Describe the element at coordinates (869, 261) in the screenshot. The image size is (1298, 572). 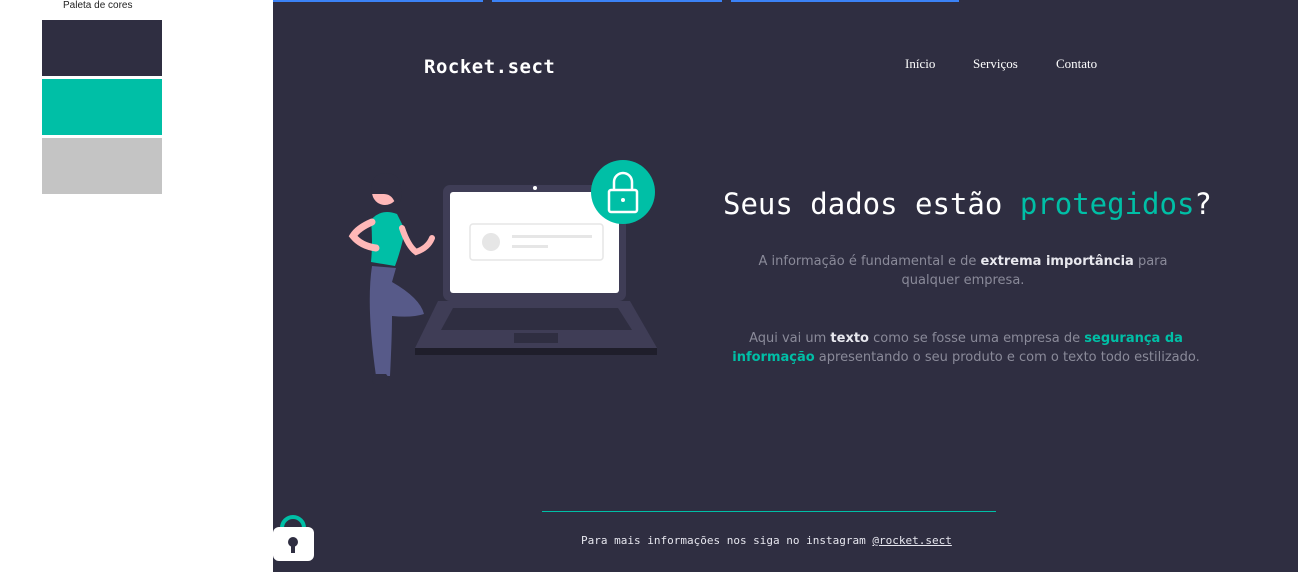
I see `p1-text-a: A informação é fundamental e de` at that location.